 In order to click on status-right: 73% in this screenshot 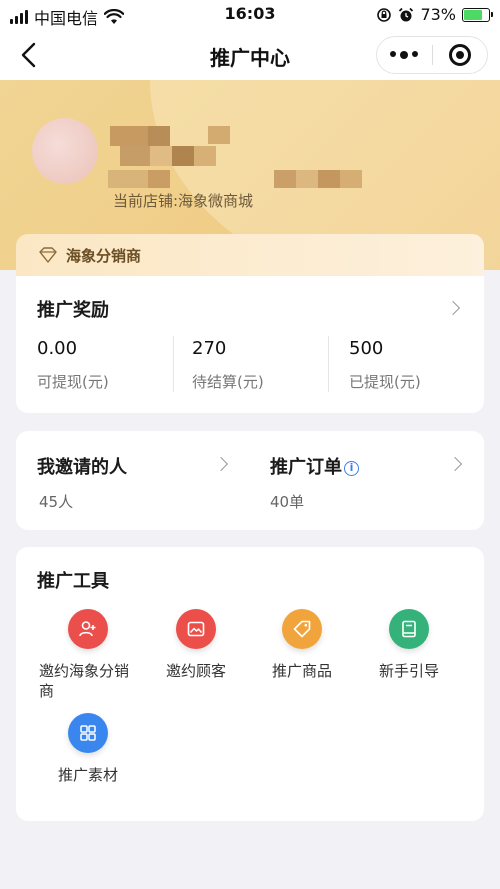, I will do `click(434, 14)`.